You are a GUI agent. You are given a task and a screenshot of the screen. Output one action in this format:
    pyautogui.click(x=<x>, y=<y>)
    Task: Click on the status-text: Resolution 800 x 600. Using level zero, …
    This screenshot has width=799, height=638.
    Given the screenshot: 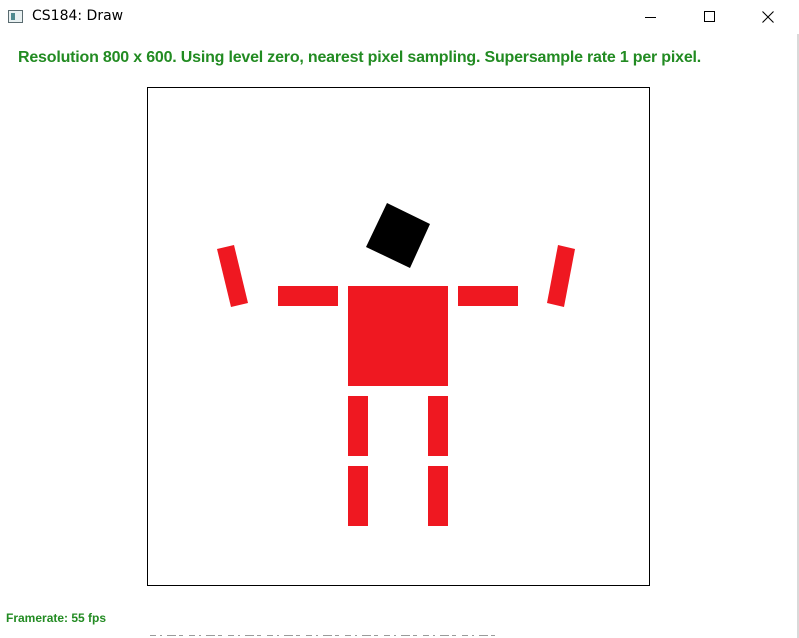 What is the action you would take?
    pyautogui.click(x=360, y=57)
    